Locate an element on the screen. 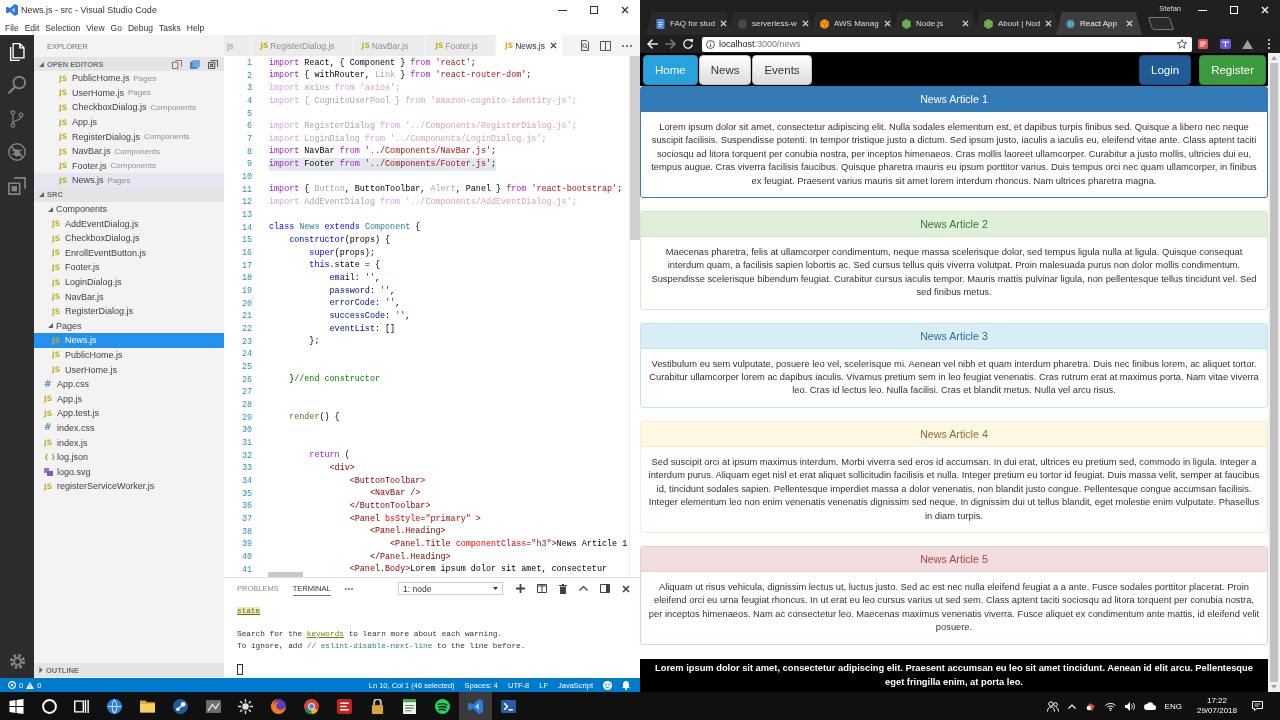 The height and width of the screenshot is (720, 1280). triangle-icon is located at coordinates (1247, 44).